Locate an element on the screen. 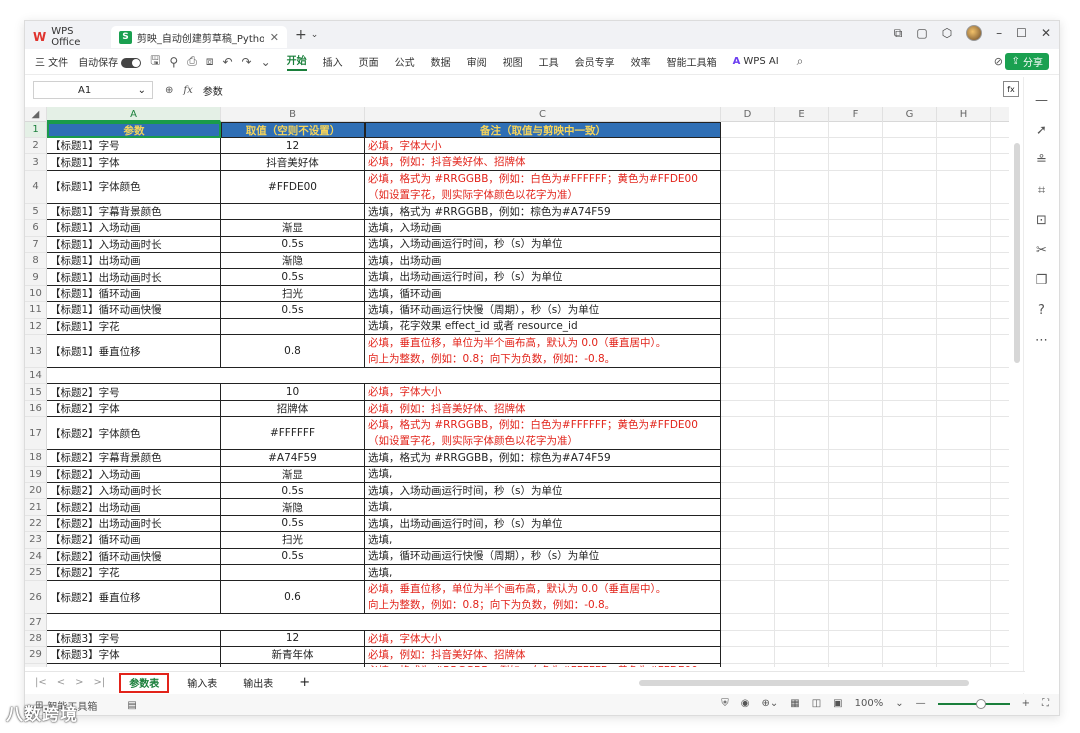  row-header: 11 is located at coordinates (36, 310).